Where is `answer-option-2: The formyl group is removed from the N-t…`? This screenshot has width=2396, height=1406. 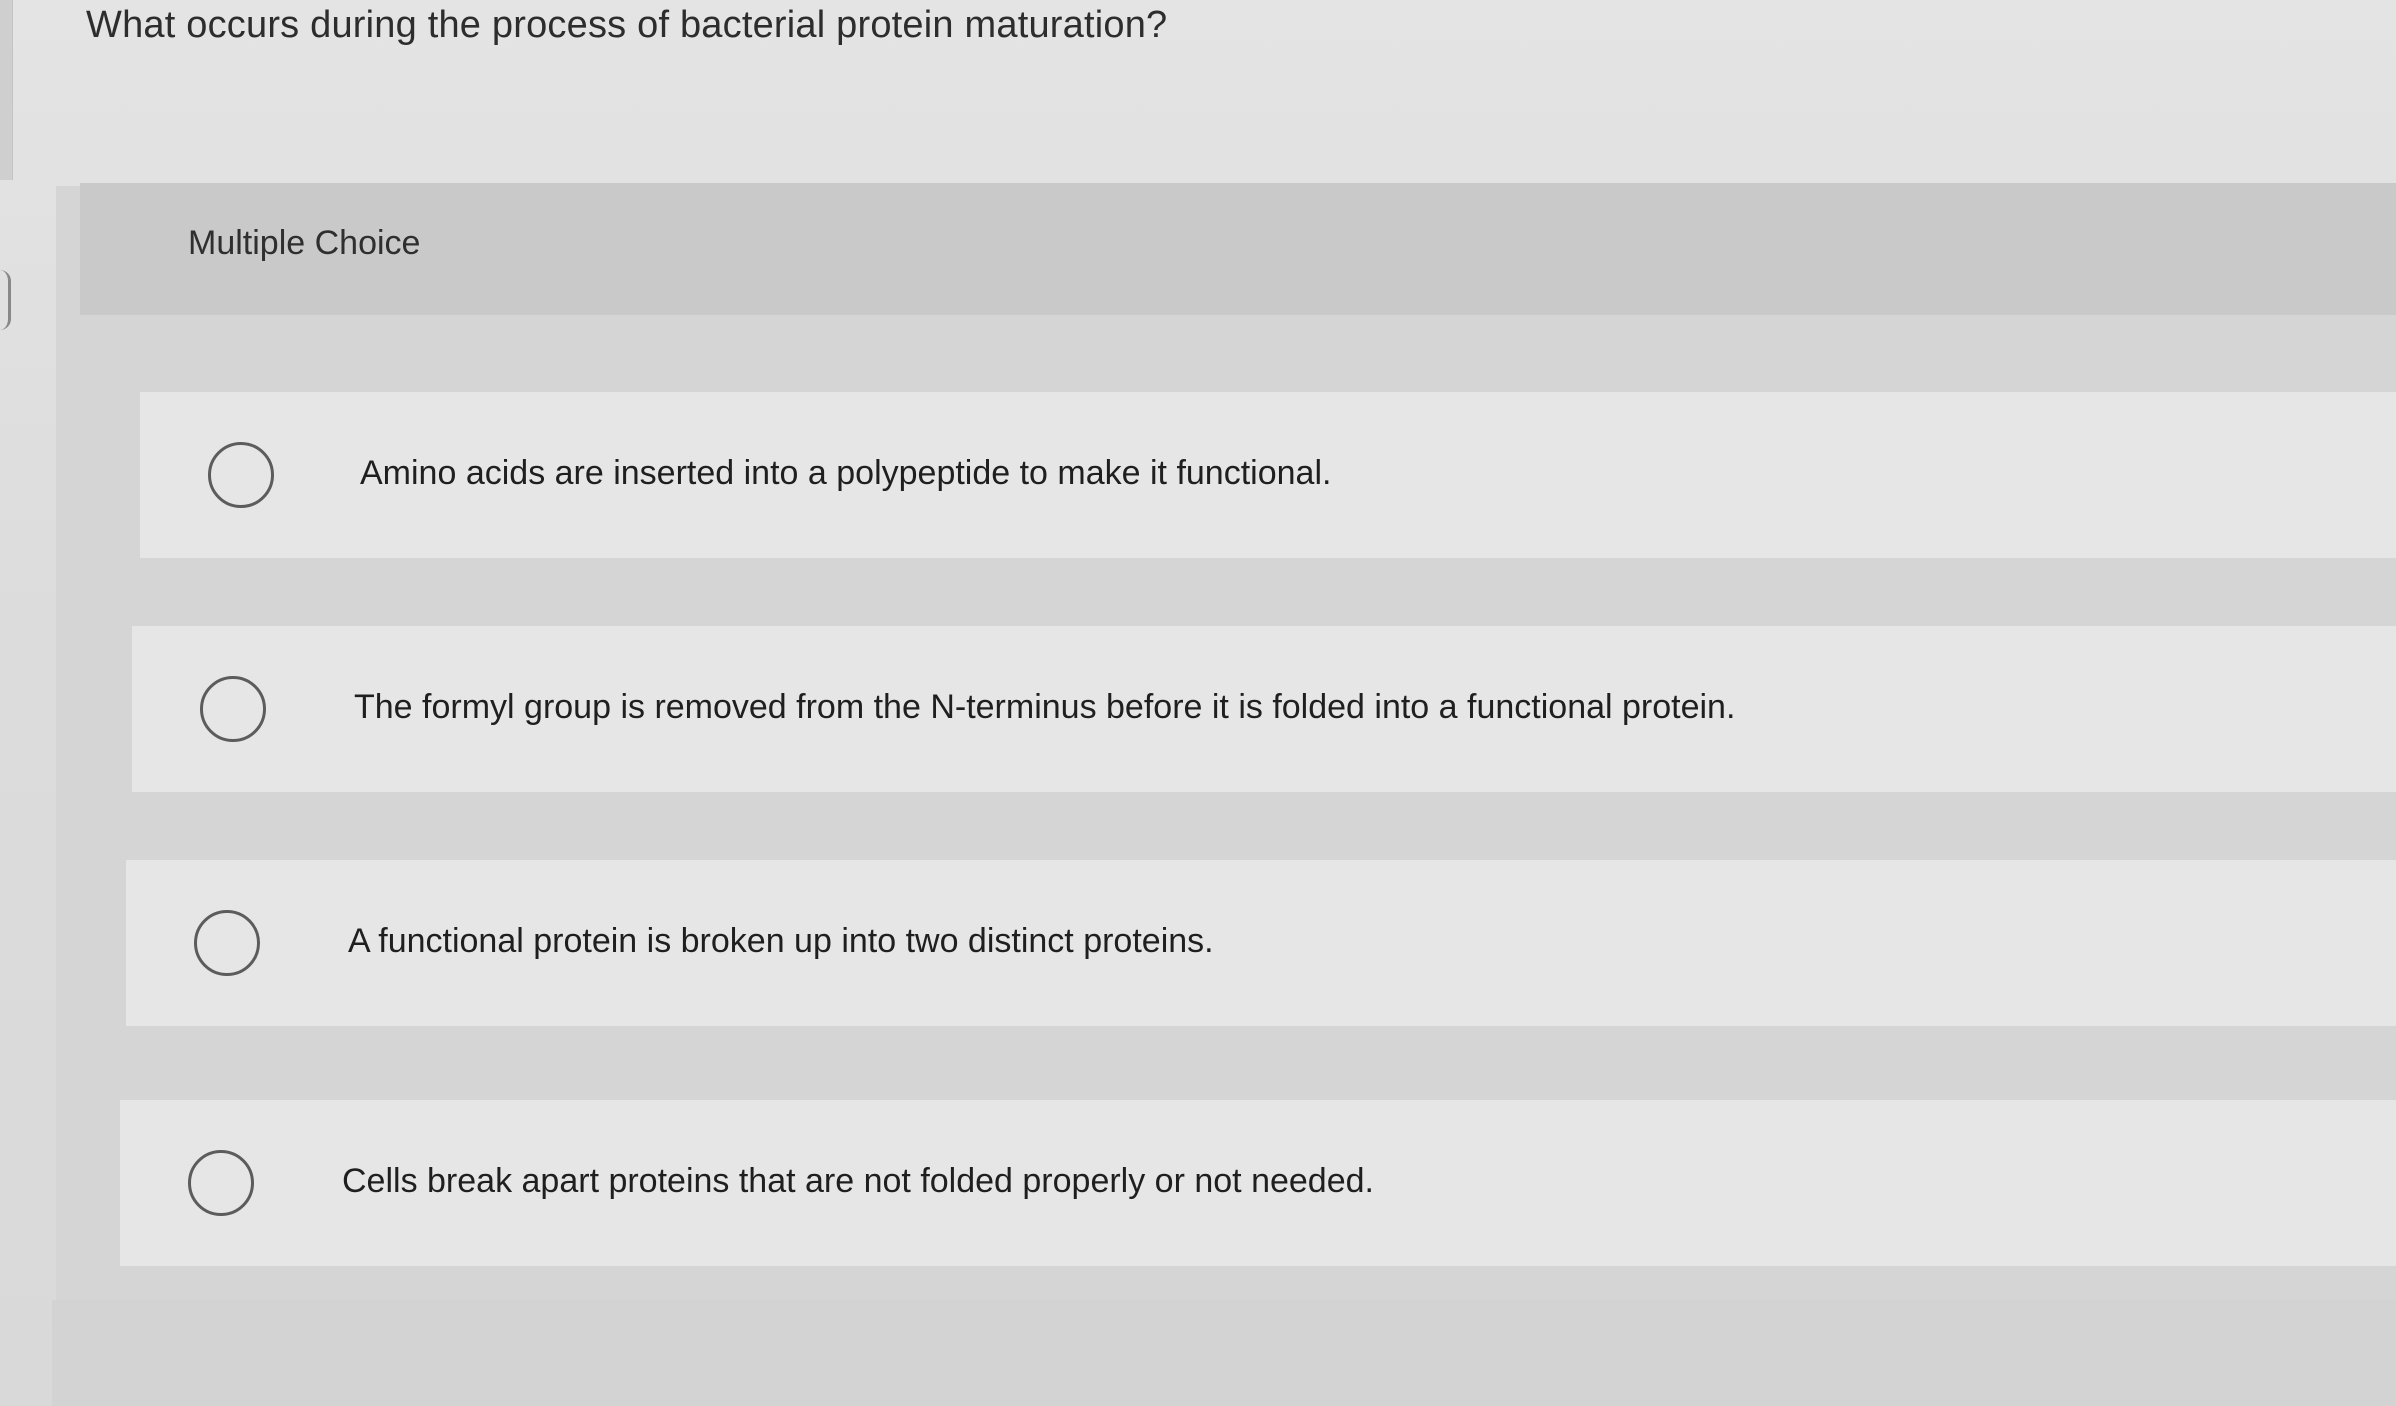 answer-option-2: The formyl group is removed from the N-t… is located at coordinates (1264, 709).